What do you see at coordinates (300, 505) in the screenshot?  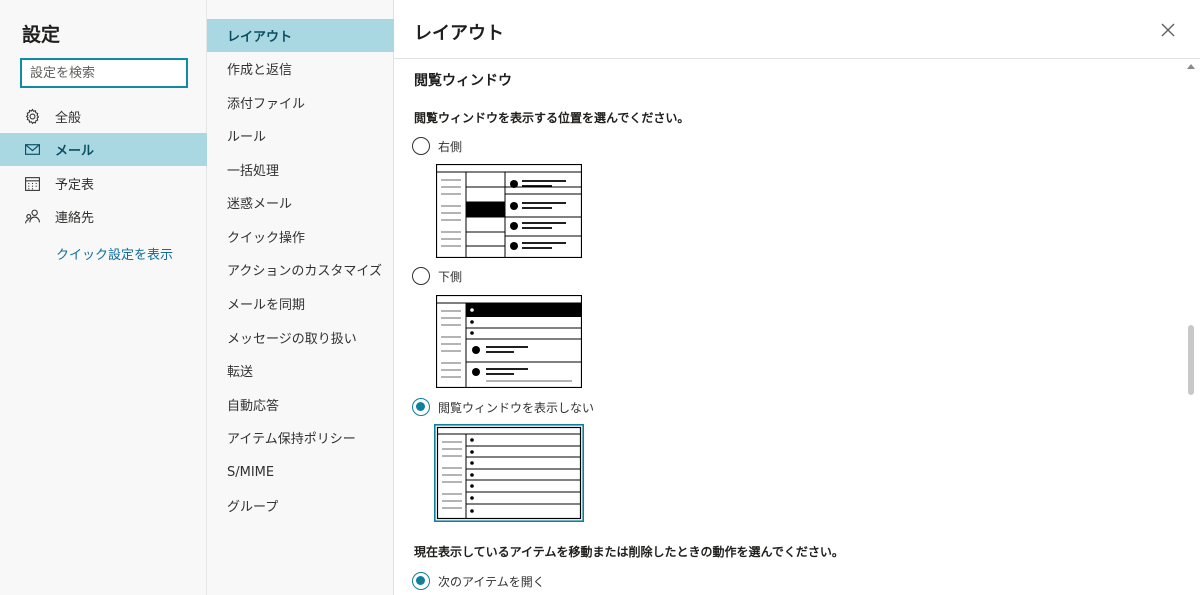 I see `menu-item-groups: グループ` at bounding box center [300, 505].